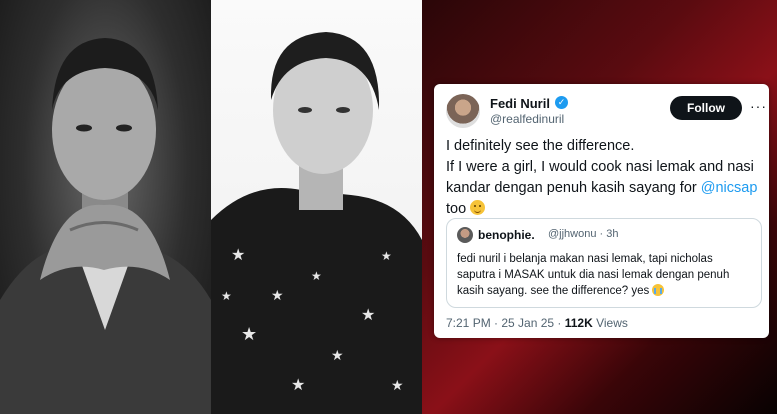 Image resolution: width=777 pixels, height=414 pixels. Describe the element at coordinates (465, 235) in the screenshot. I see `quoted-author-avatar` at that location.